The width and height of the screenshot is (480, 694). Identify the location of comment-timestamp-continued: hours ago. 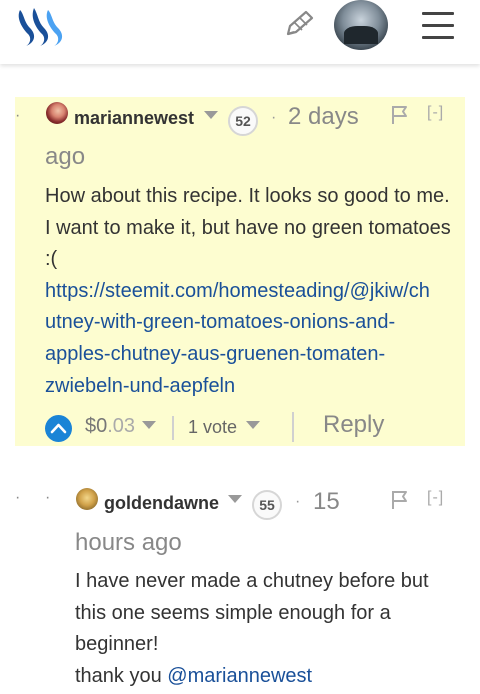
(128, 542).